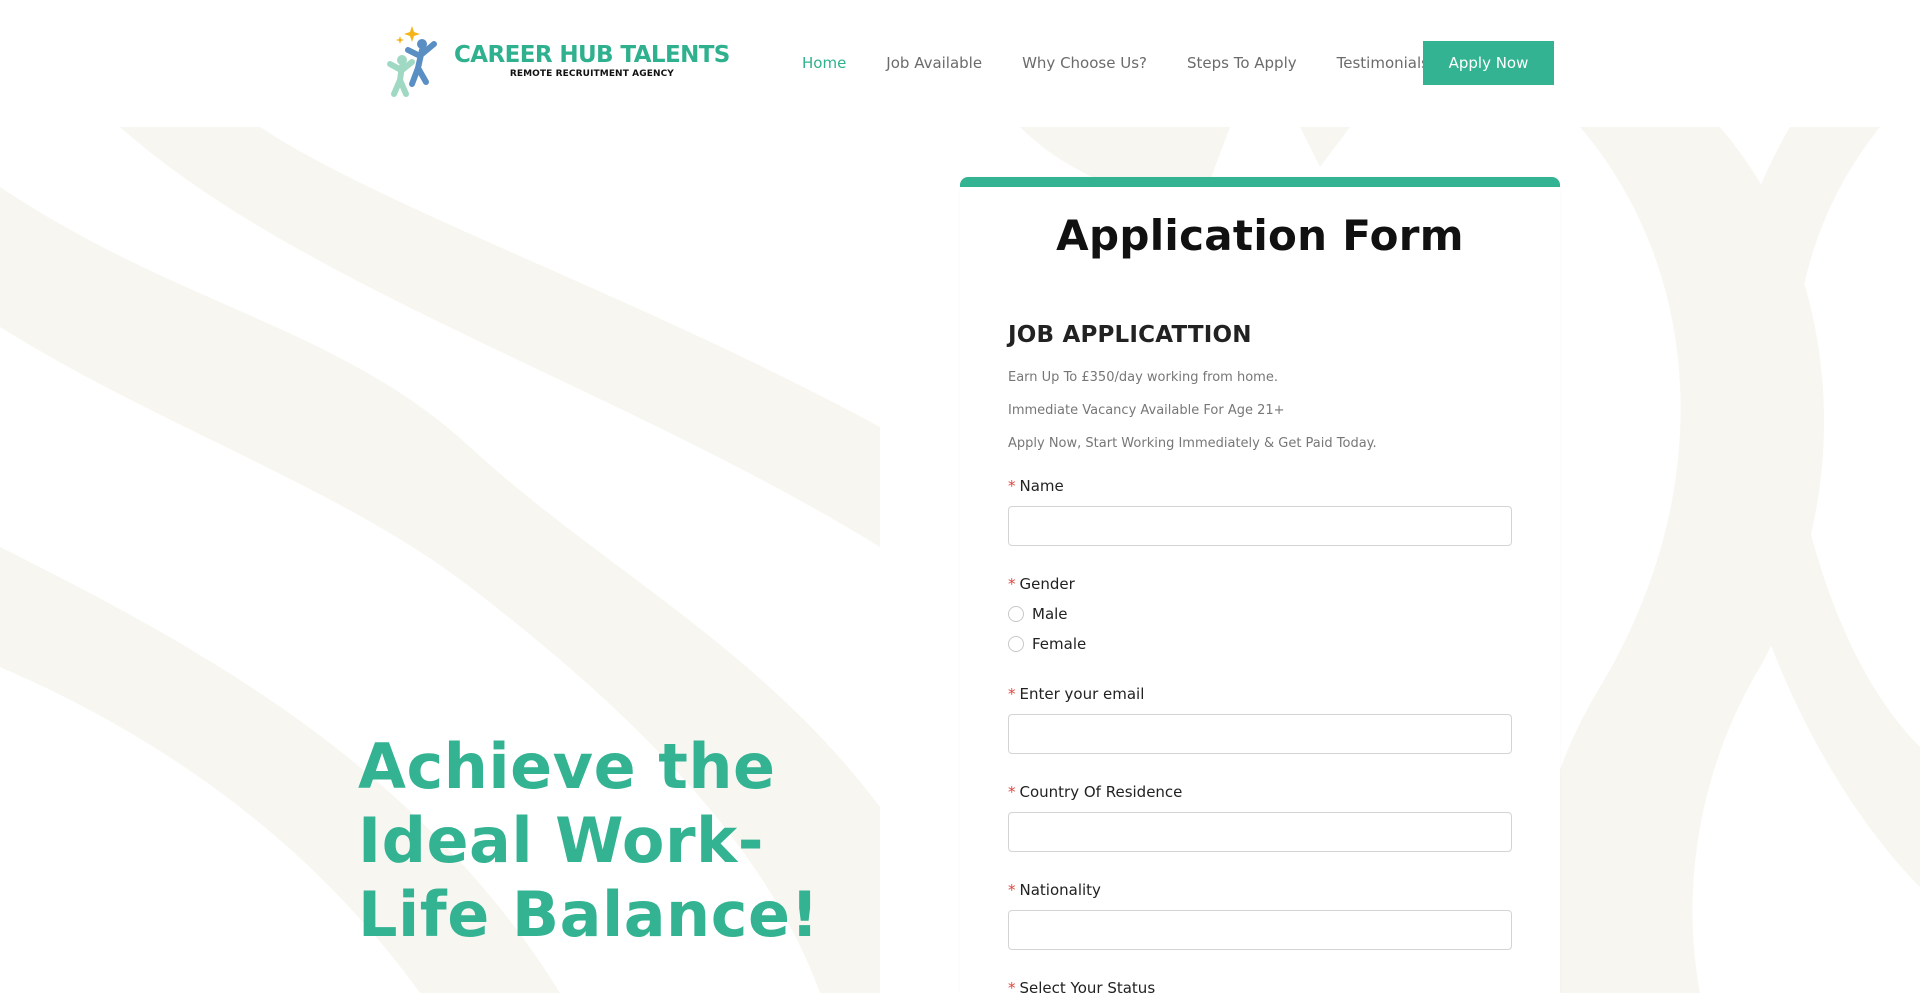  What do you see at coordinates (1242, 63) in the screenshot?
I see `nav-steps-to-apply: Steps To Apply` at bounding box center [1242, 63].